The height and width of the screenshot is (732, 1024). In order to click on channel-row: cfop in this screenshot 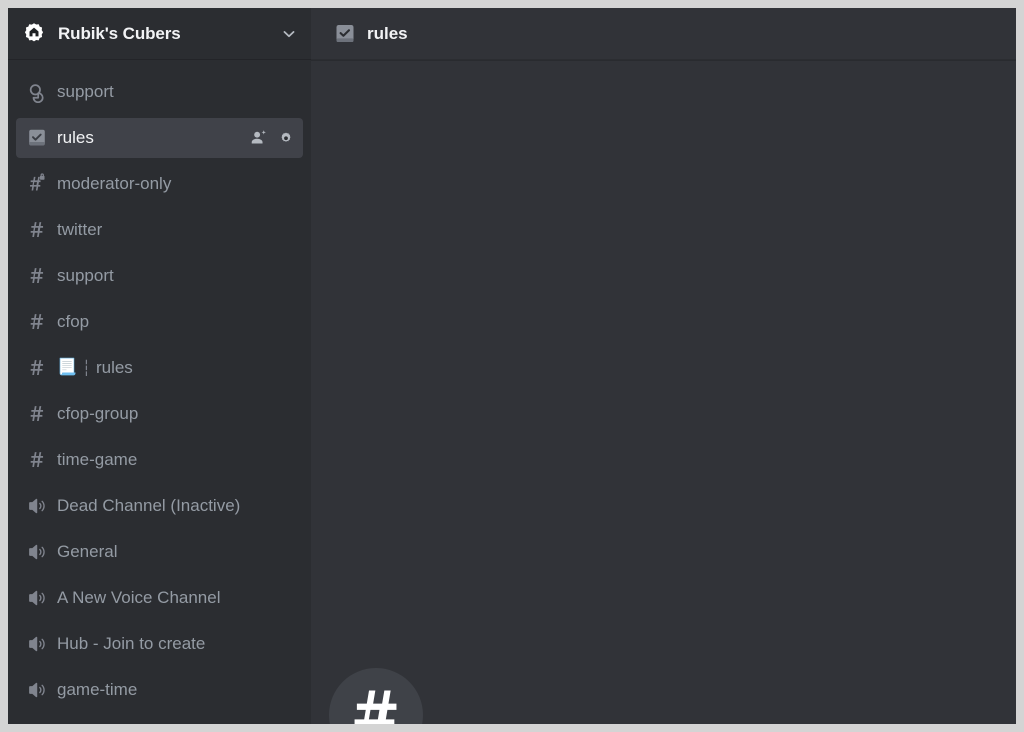, I will do `click(159, 322)`.